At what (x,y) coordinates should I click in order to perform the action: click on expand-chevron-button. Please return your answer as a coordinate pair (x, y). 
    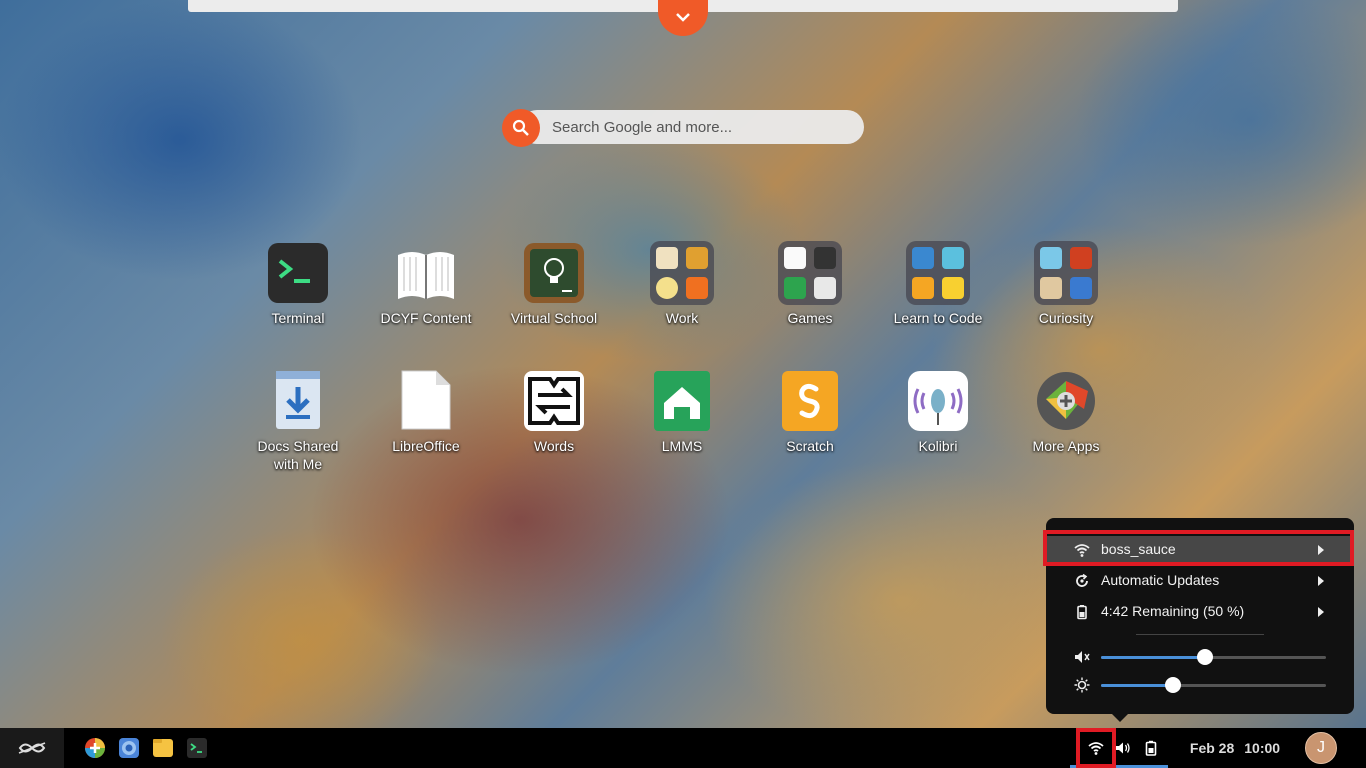
    Looking at the image, I should click on (683, 18).